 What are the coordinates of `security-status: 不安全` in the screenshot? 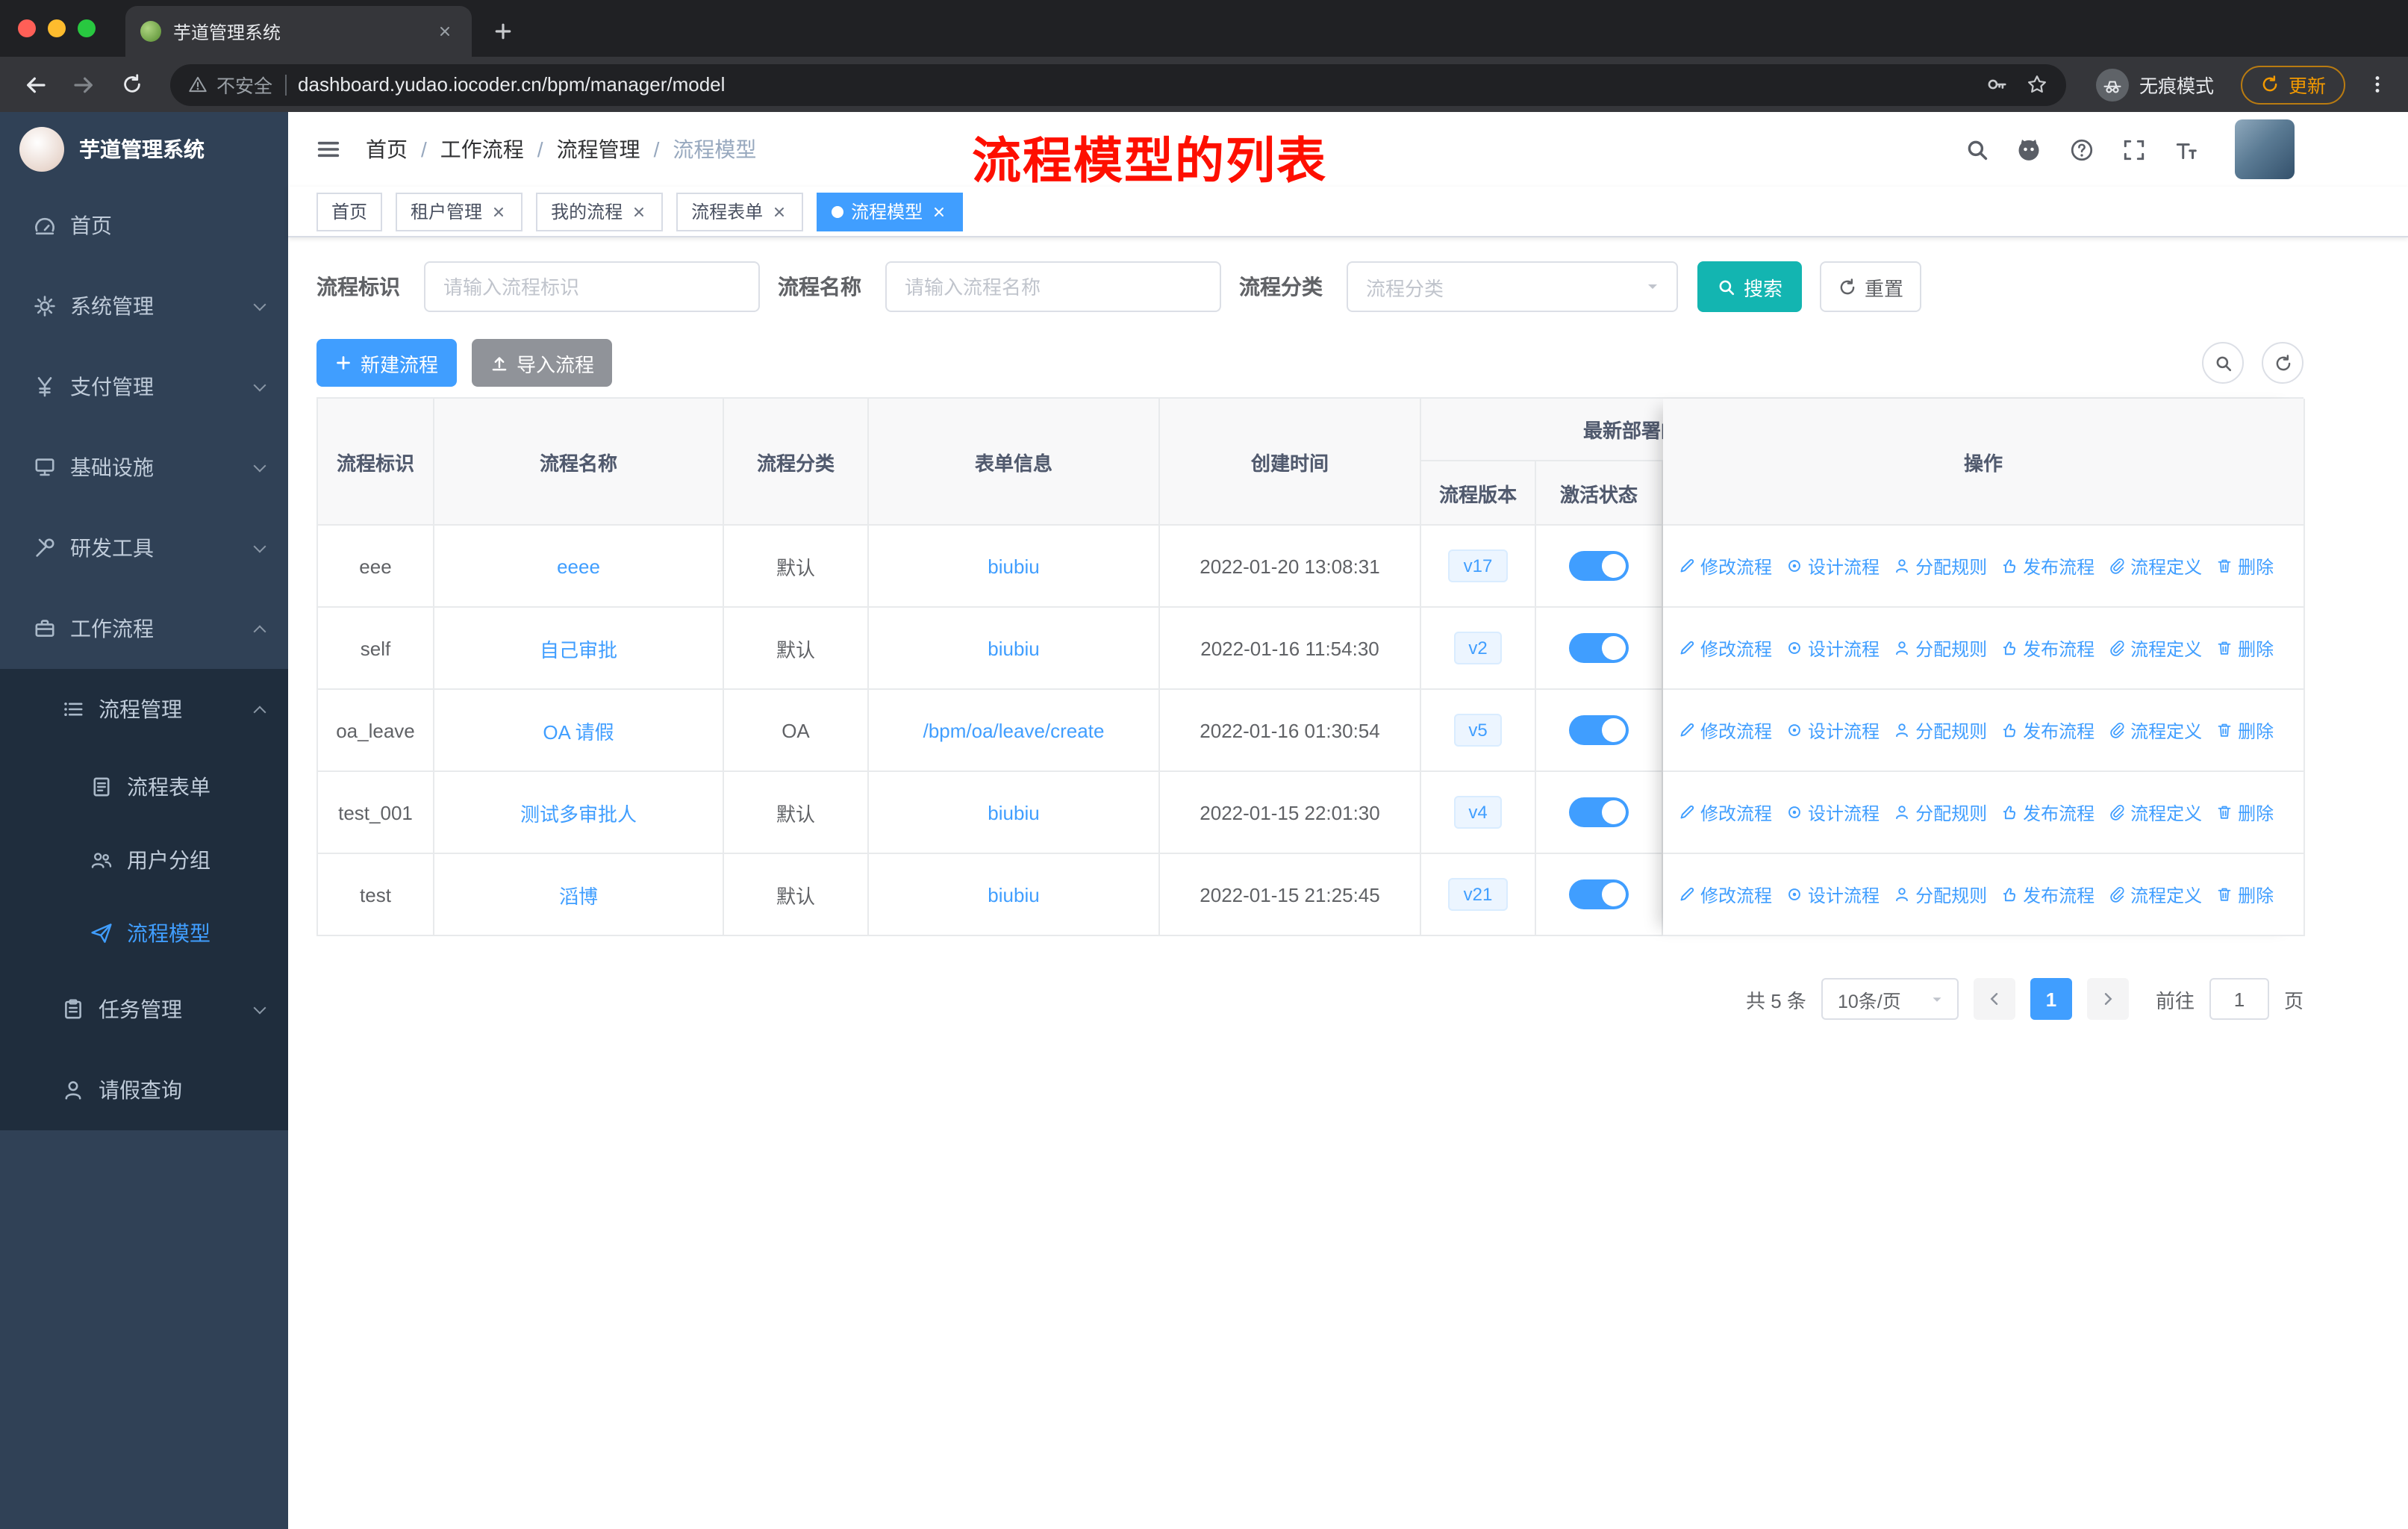 It's located at (230, 84).